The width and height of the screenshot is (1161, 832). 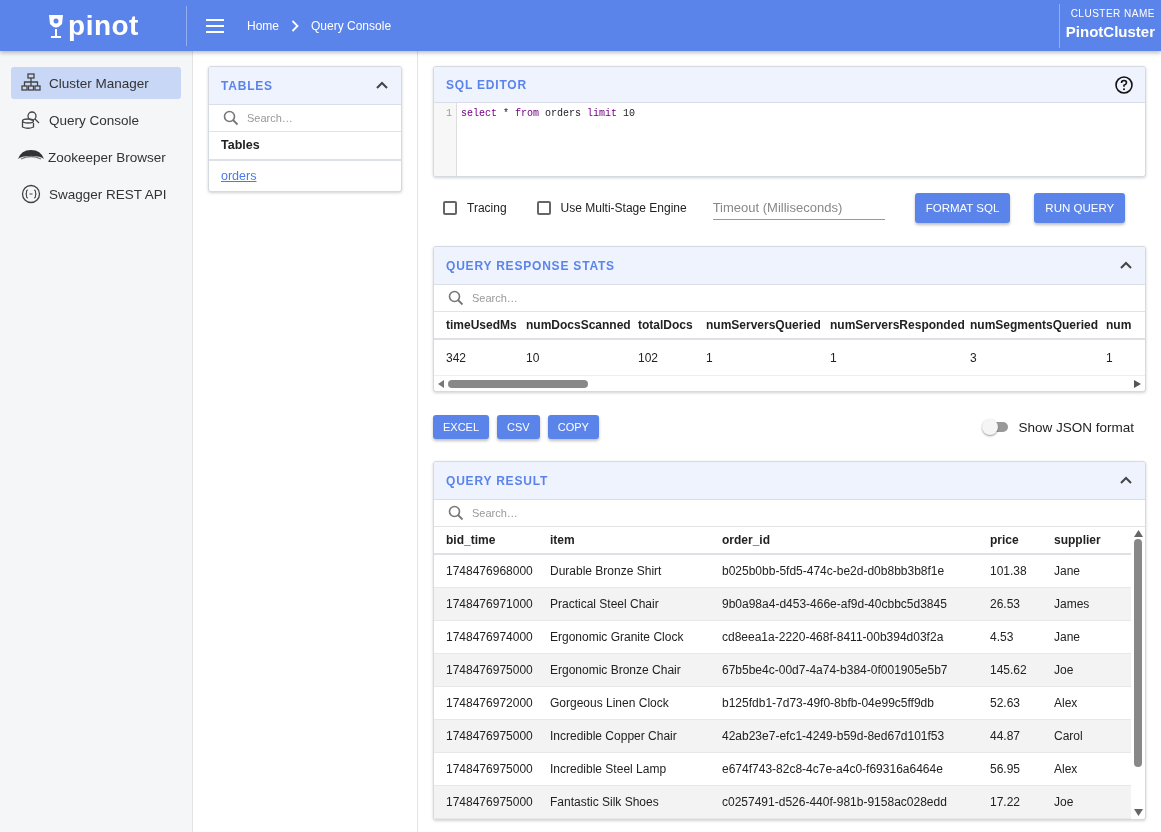 What do you see at coordinates (461, 427) in the screenshot?
I see `export-button: EXCEL` at bounding box center [461, 427].